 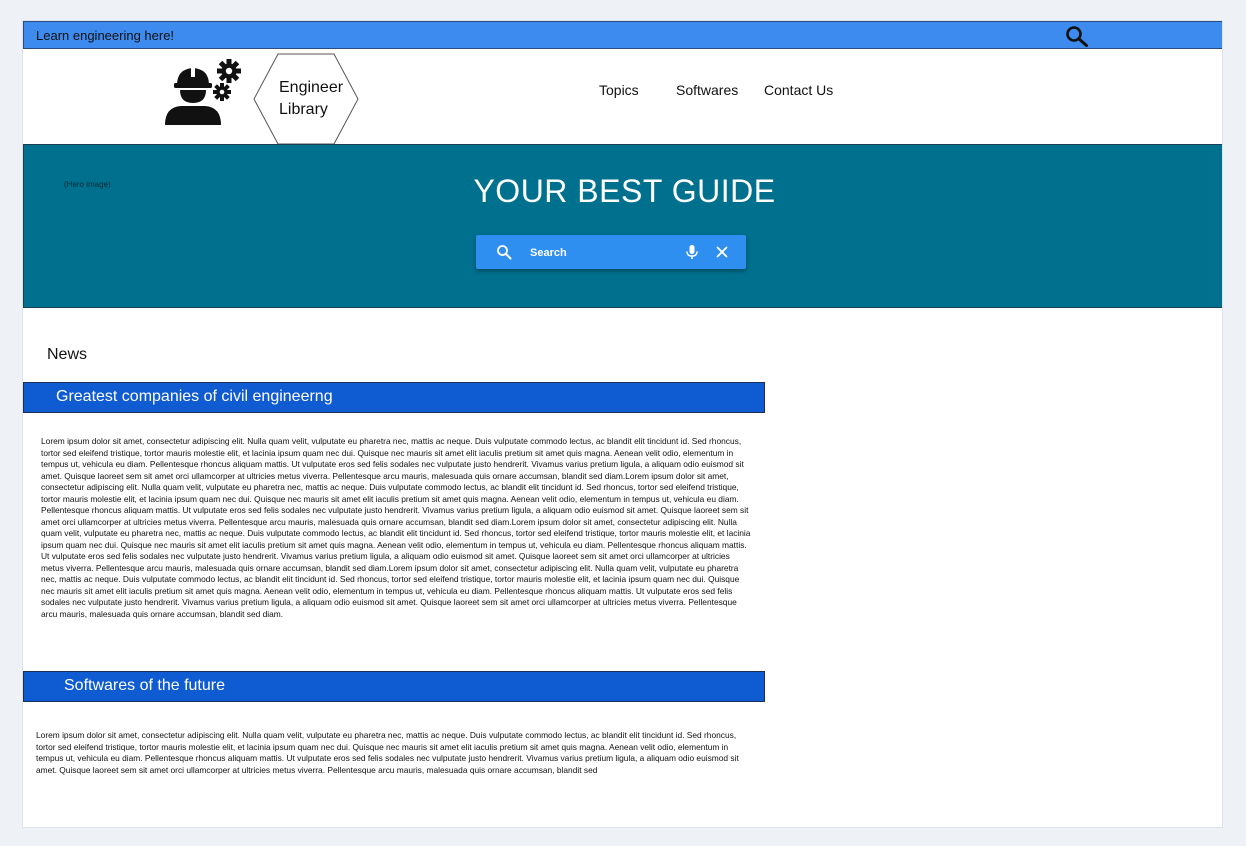 What do you see at coordinates (394, 397) in the screenshot?
I see `section-header-companies: Greatest companies of civil engineerng` at bounding box center [394, 397].